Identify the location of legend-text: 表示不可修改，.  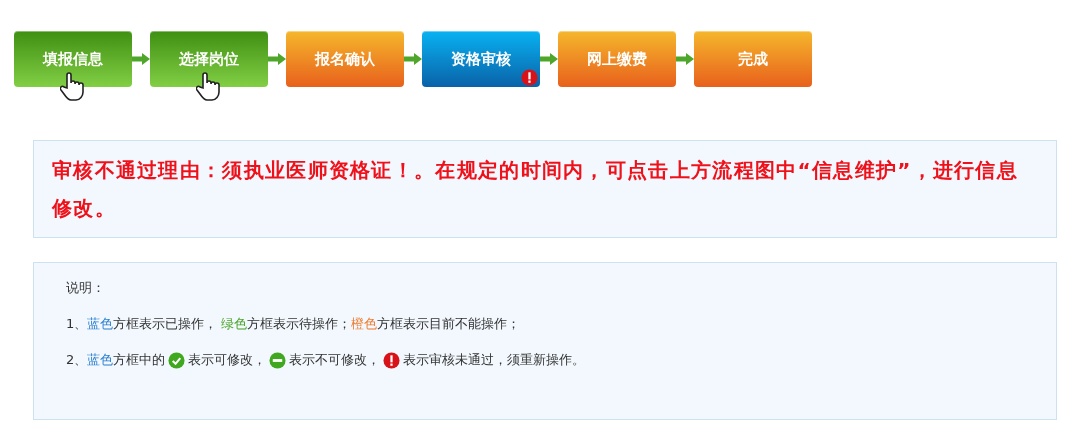
(335, 360).